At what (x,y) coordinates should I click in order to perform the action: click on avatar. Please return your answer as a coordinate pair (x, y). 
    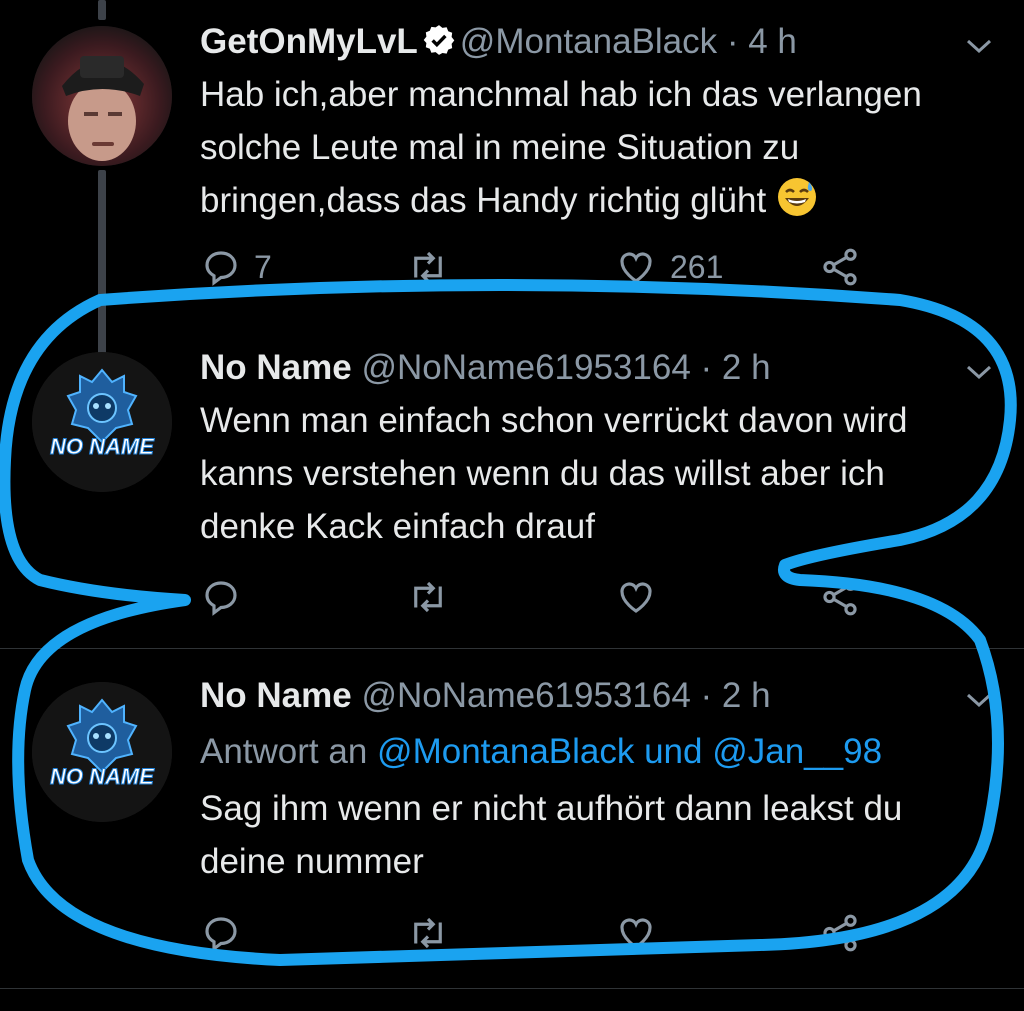
    Looking at the image, I should click on (102, 96).